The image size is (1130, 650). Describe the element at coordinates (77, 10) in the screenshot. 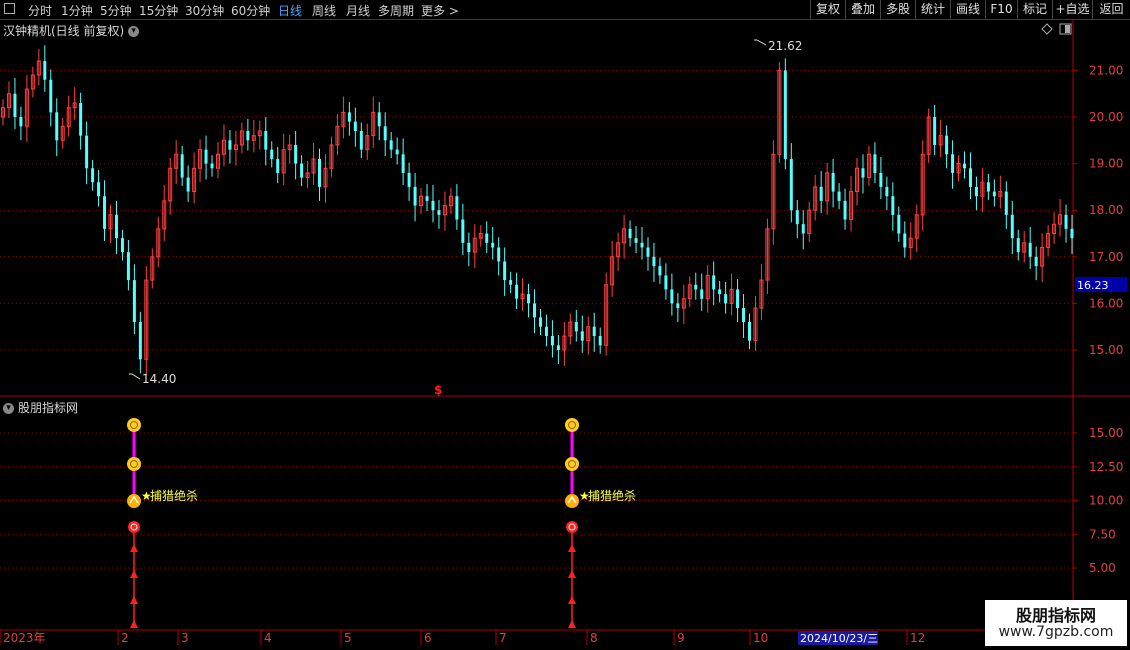

I see `tab-1min: 1分钟` at that location.